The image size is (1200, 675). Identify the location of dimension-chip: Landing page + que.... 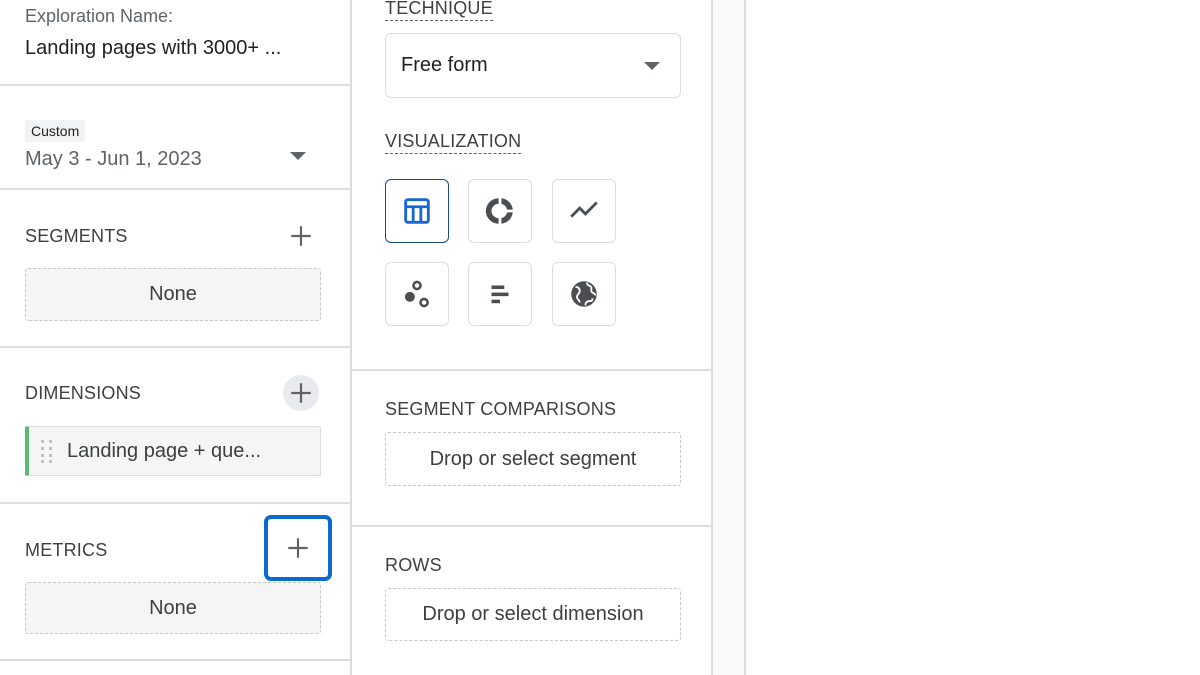
(173, 451).